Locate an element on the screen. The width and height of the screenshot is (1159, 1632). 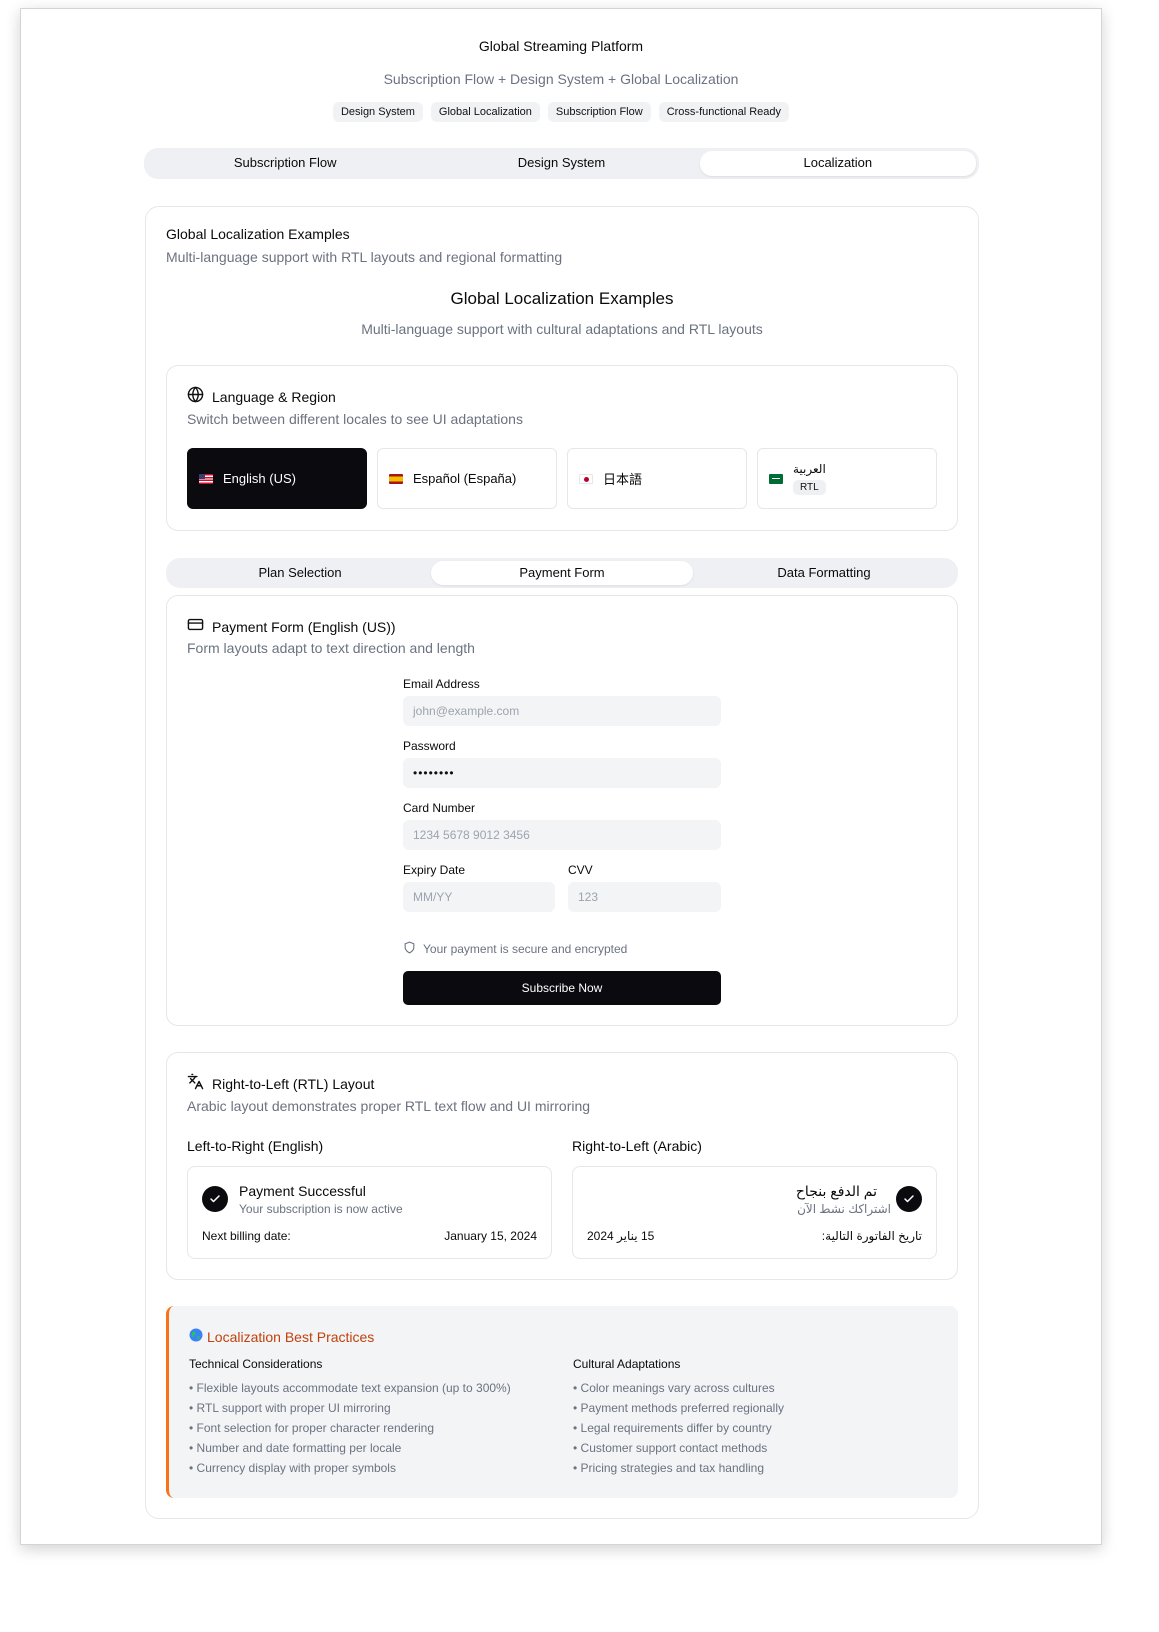
translate-icon is located at coordinates (195, 1084).